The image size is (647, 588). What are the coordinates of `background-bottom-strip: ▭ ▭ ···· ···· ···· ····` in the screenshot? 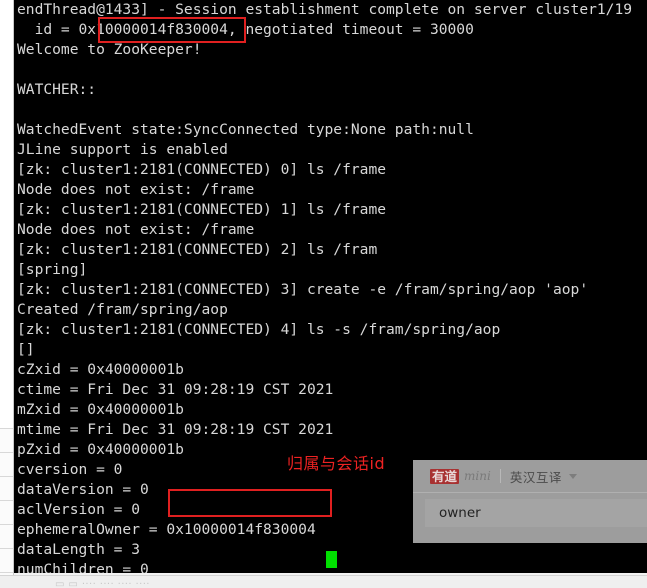 It's located at (323, 581).